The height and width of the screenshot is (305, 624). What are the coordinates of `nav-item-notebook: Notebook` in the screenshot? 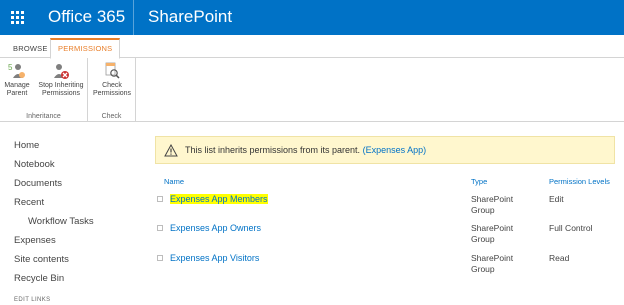 It's located at (34, 164).